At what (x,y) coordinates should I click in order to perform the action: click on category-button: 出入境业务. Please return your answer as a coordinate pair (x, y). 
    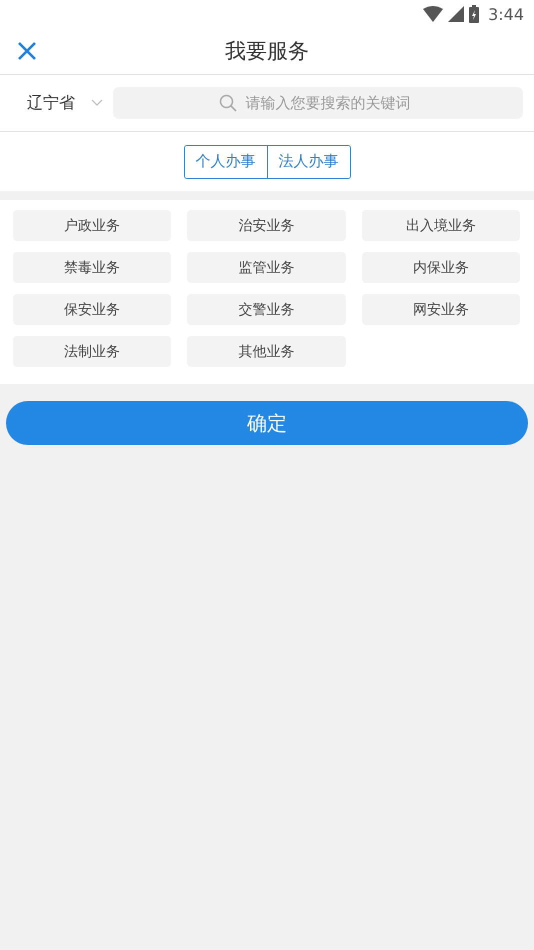
    Looking at the image, I should click on (441, 225).